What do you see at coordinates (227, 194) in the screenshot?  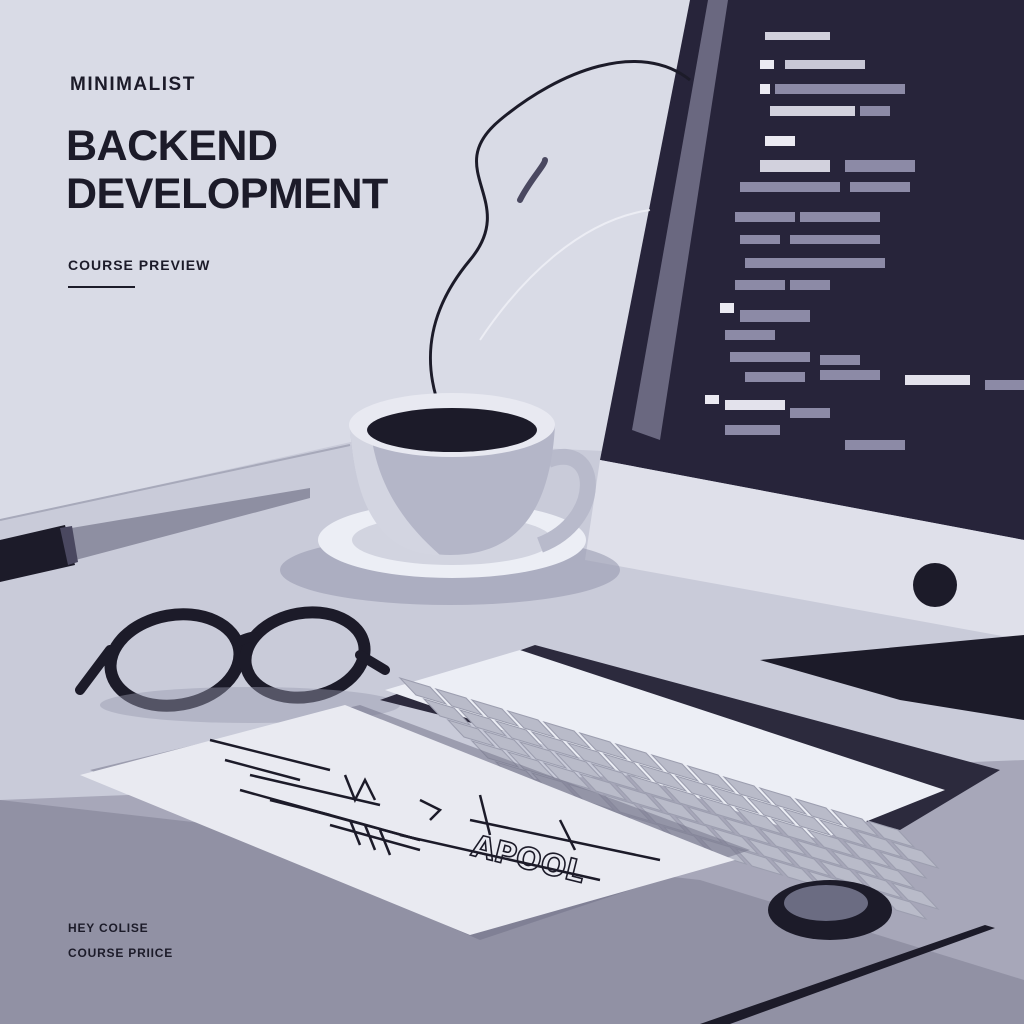 I see `title-line-2: DEVELOPMENT` at bounding box center [227, 194].